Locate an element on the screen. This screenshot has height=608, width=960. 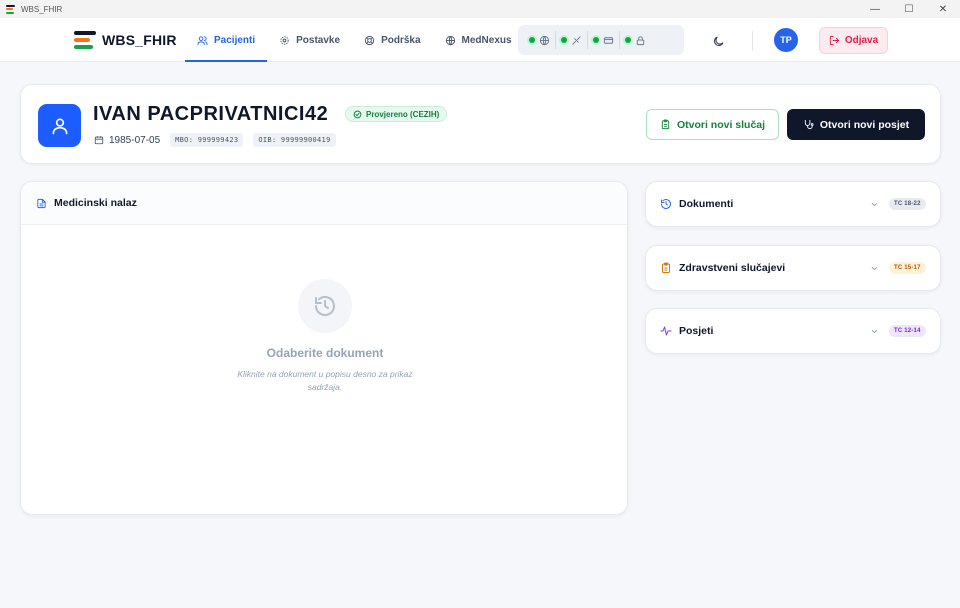
empty-state-title: Odaberite dokument is located at coordinates (325, 353).